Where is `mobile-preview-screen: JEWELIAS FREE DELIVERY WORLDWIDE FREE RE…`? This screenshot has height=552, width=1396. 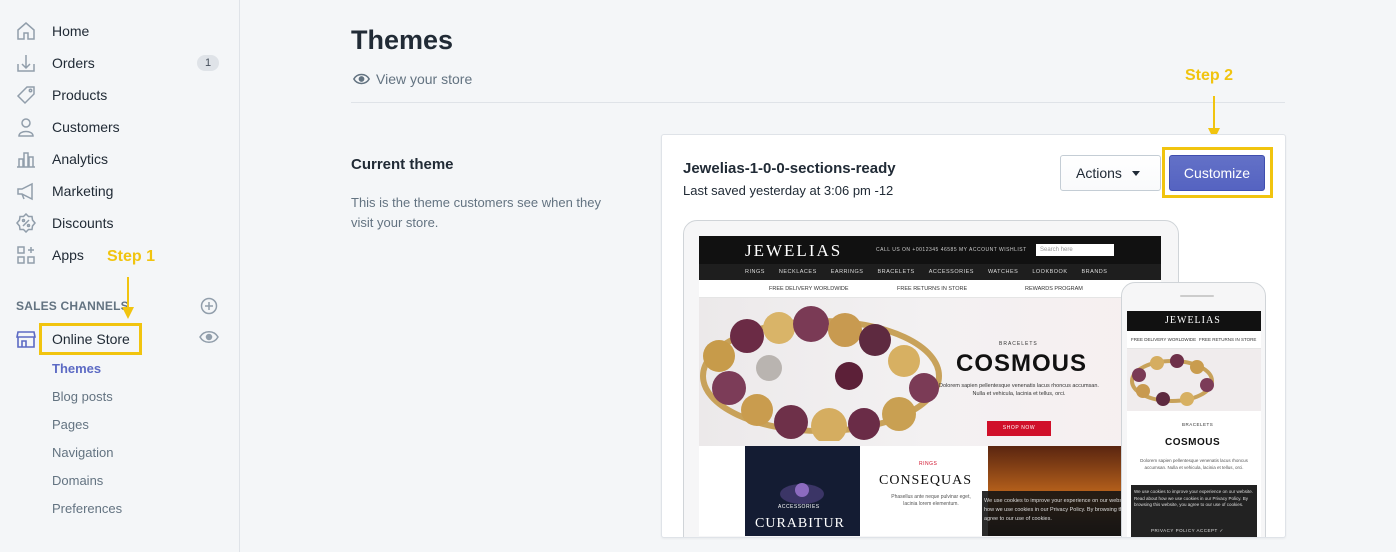 mobile-preview-screen: JEWELIAS FREE DELIVERY WORLDWIDE FREE RE… is located at coordinates (1194, 424).